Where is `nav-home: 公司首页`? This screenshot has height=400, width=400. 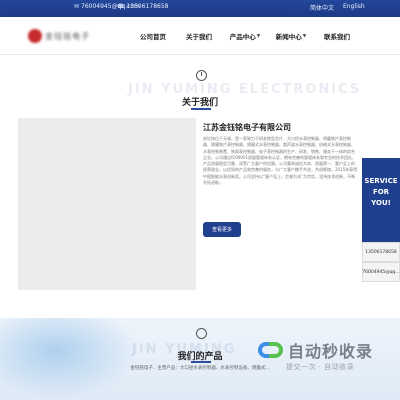
nav-home: 公司首页 is located at coordinates (153, 36).